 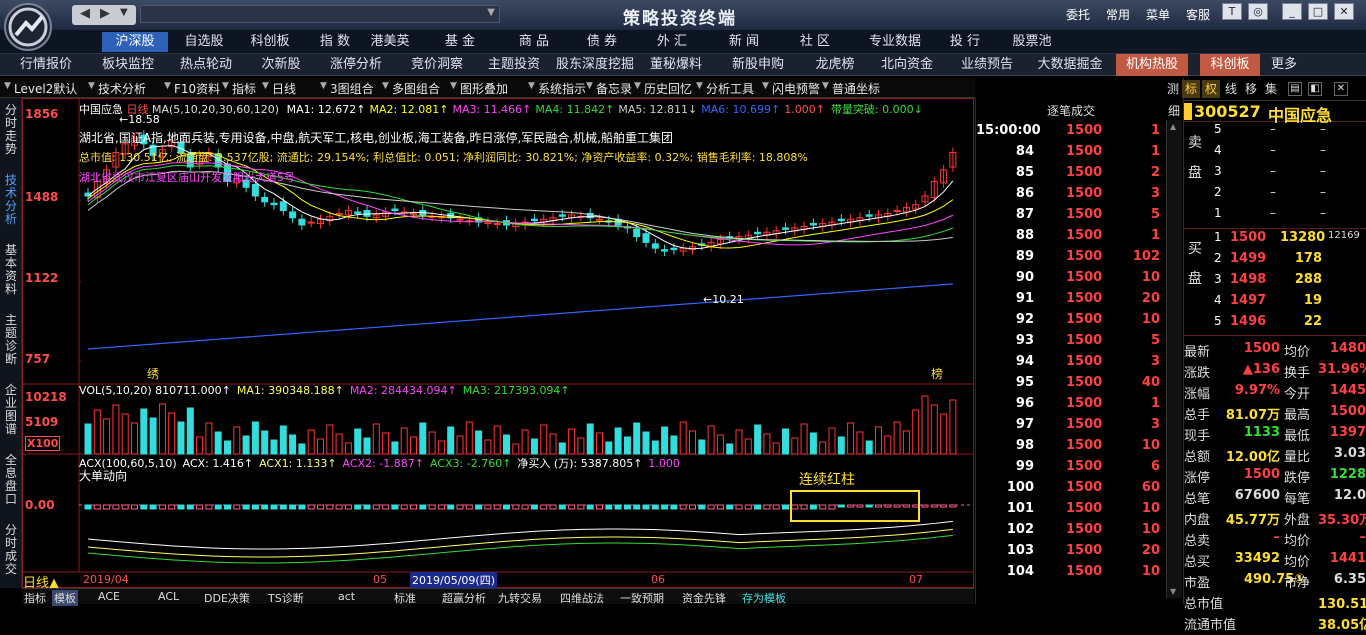 What do you see at coordinates (281, 65) in the screenshot?
I see `feature-tab-3: 次新股` at bounding box center [281, 65].